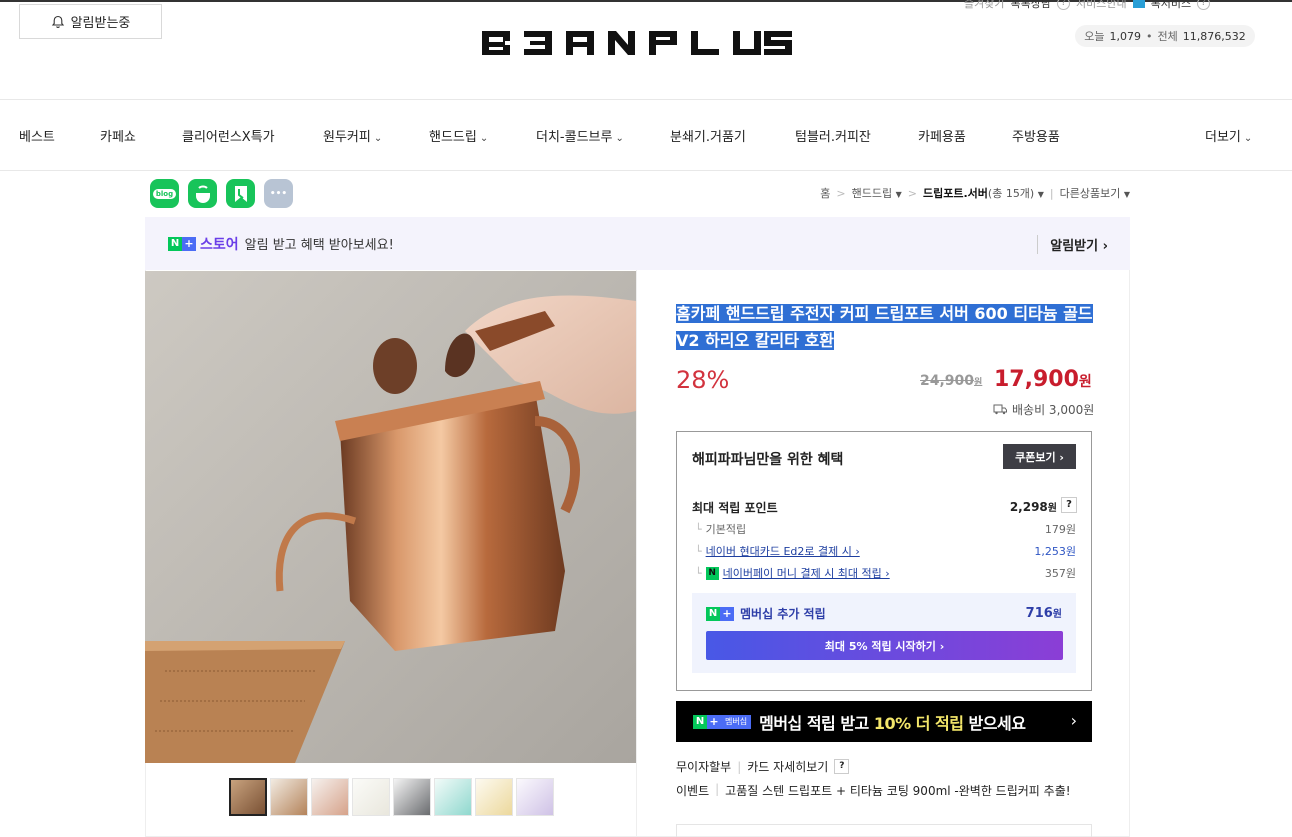  Describe the element at coordinates (884, 506) in the screenshot. I see `max-points-row: 최대 적립 포인트 2,298원 ?` at that location.